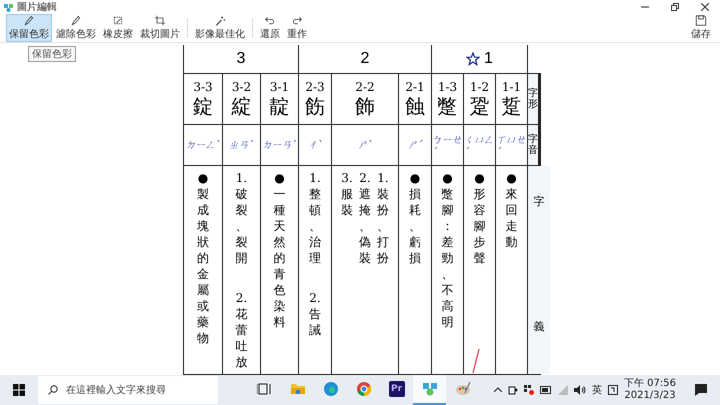  I want to click on handwritten-phonetic: ㄉㄧㄢˋ, so click(279, 145).